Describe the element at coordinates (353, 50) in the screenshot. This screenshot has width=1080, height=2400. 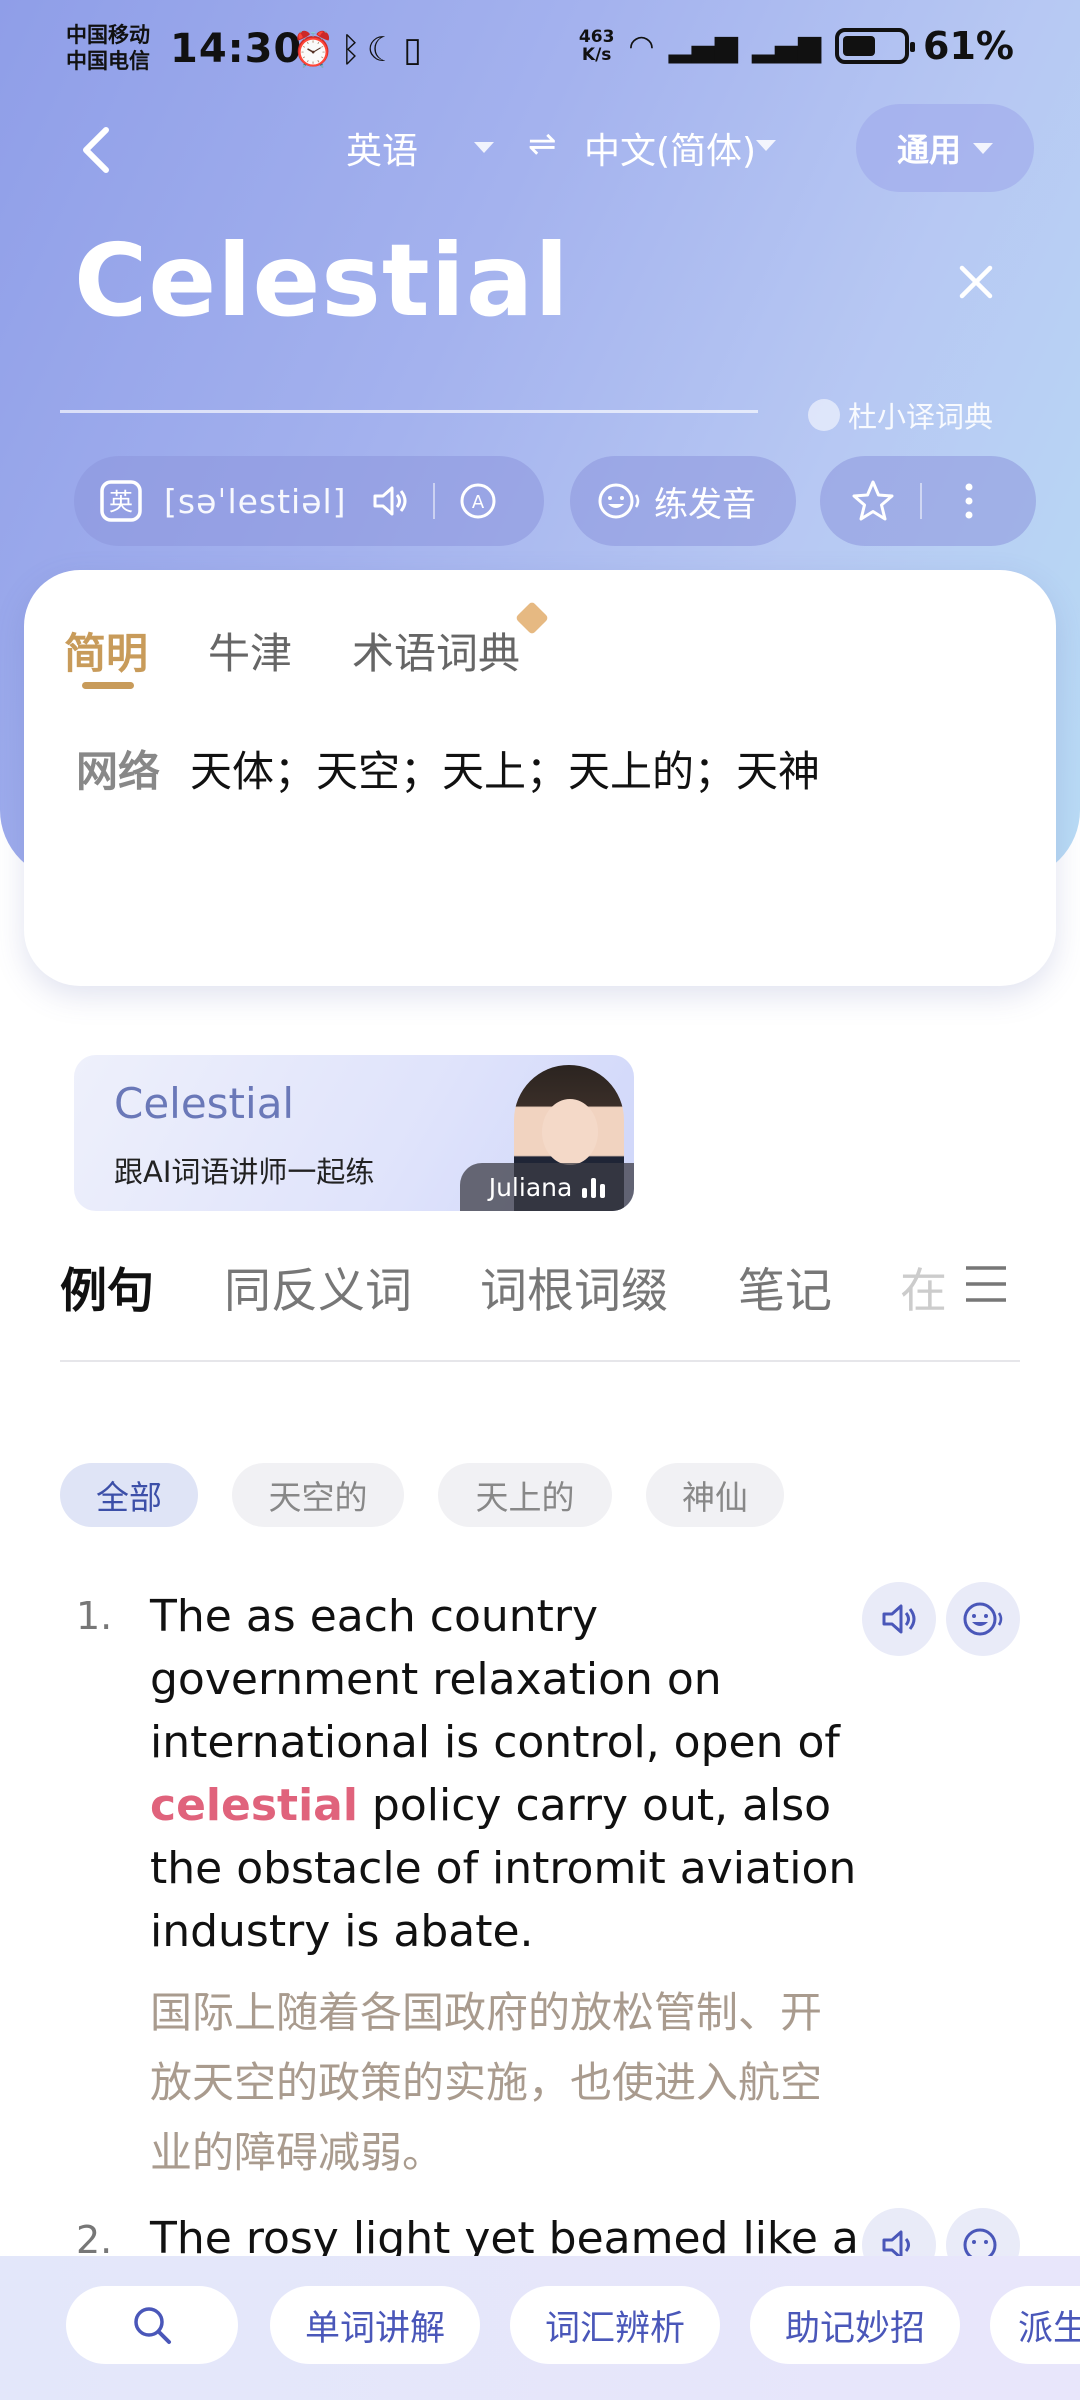
I see `bluetooth-icon: ᛒ` at that location.